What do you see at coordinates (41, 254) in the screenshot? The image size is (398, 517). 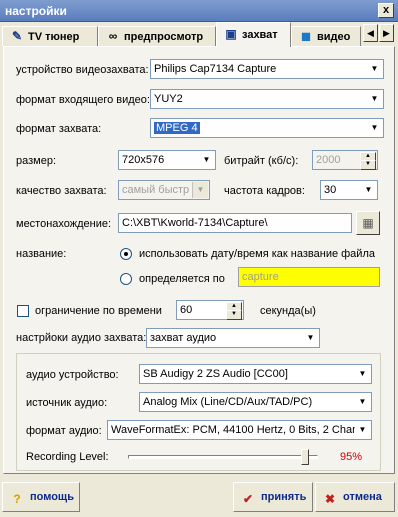 I see `name-label: название:` at bounding box center [41, 254].